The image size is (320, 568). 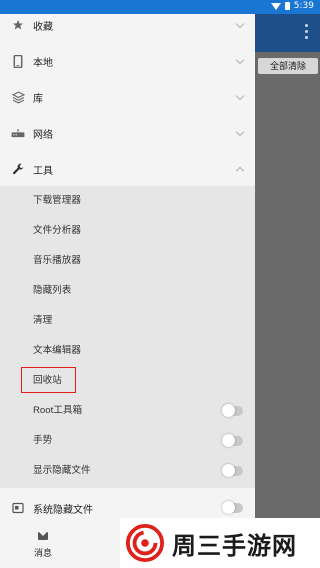 I want to click on watermark-logo-icon, so click(x=145, y=543).